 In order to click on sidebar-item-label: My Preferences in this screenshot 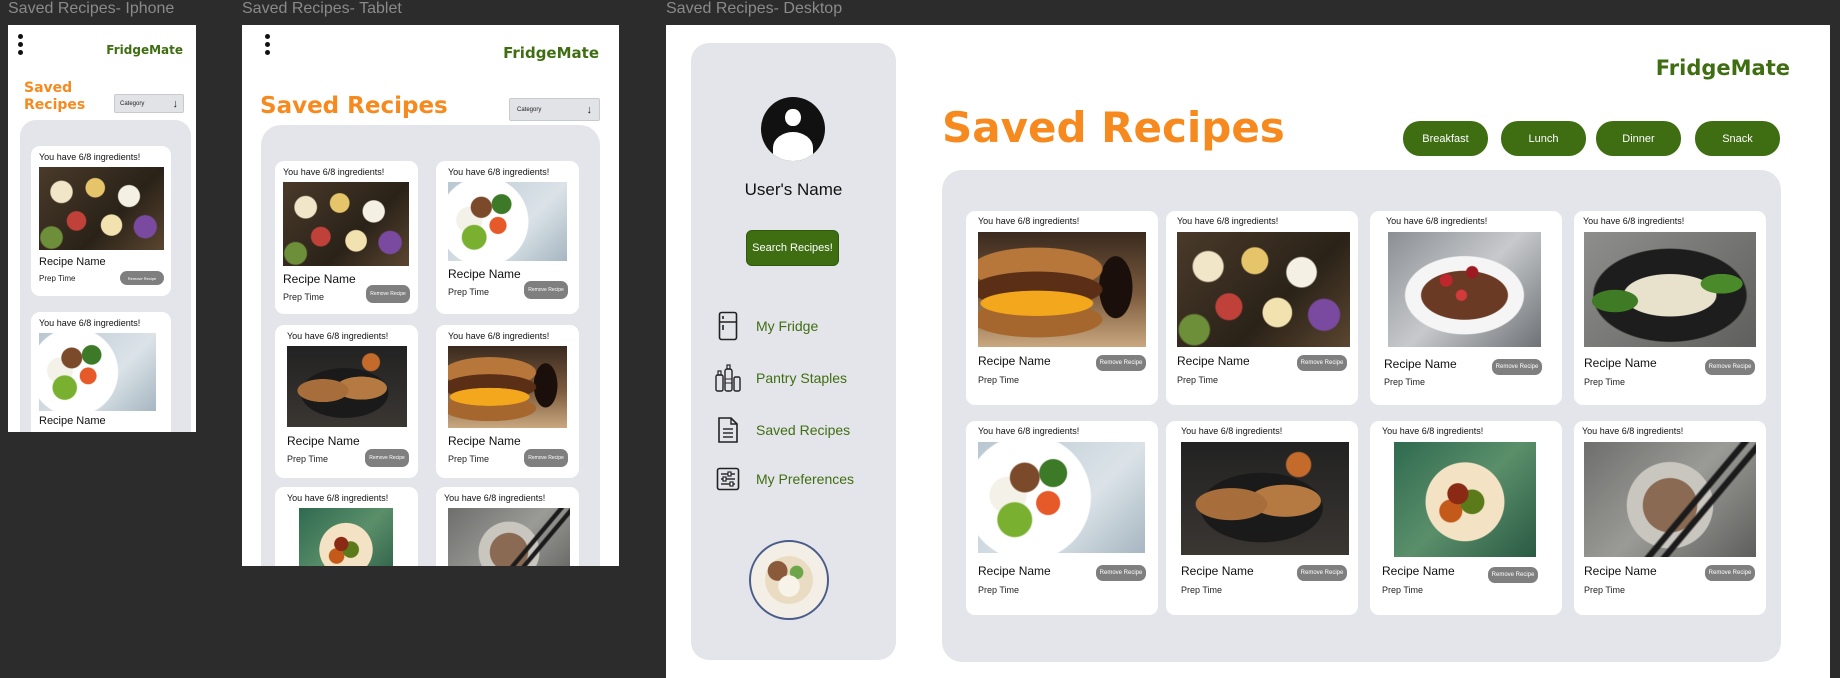, I will do `click(805, 479)`.